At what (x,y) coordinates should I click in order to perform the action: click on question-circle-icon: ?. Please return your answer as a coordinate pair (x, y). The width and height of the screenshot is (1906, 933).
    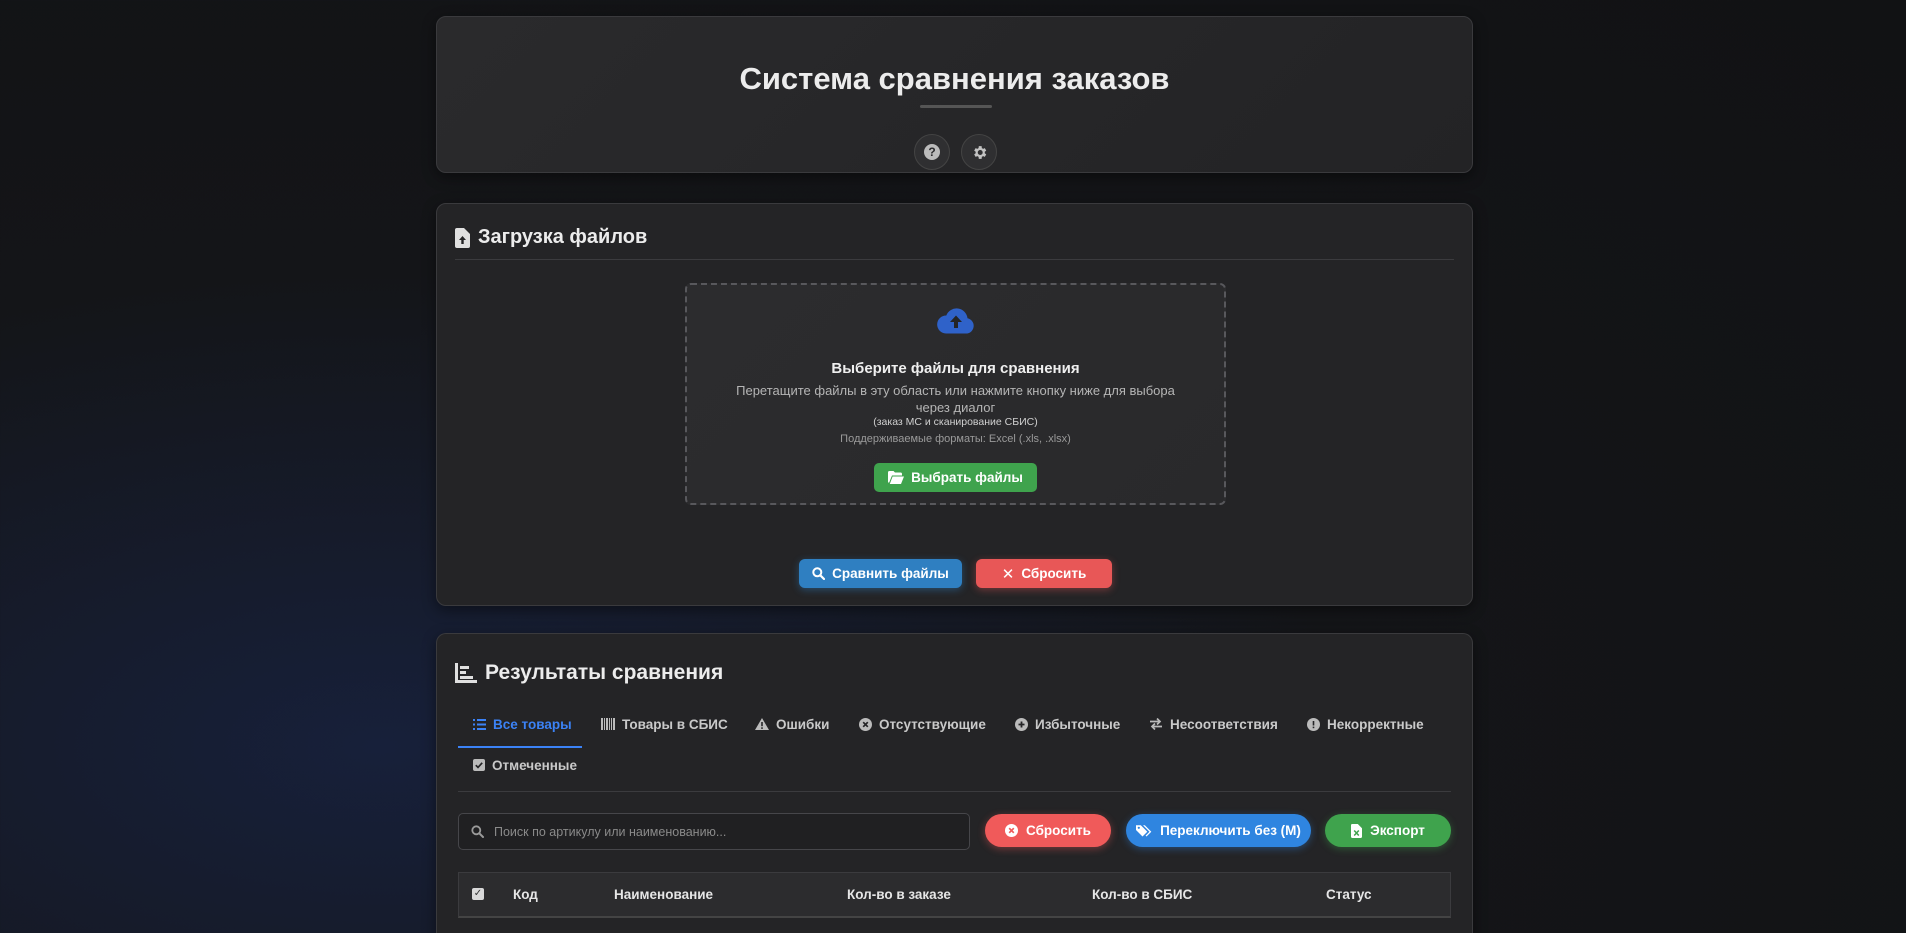
    Looking at the image, I should click on (932, 152).